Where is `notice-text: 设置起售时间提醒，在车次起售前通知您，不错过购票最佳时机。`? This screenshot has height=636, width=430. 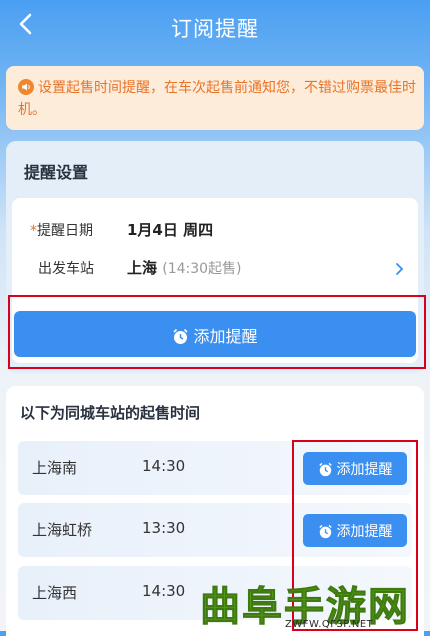 notice-text: 设置起售时间提醒，在车次起售前通知您，不错过购票最佳时机。 is located at coordinates (217, 99).